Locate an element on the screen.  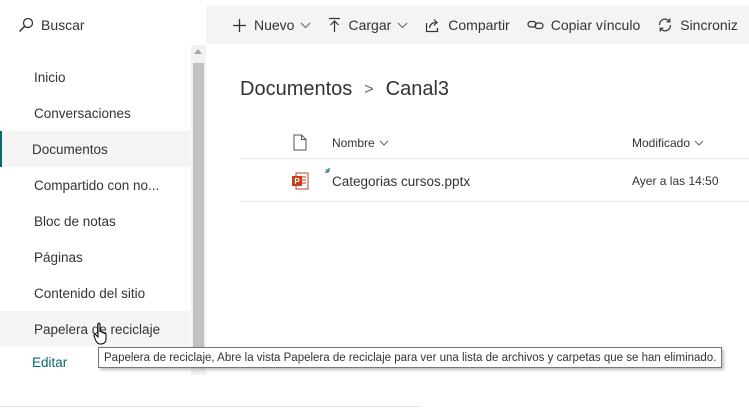
share-button: Compartir is located at coordinates (467, 25).